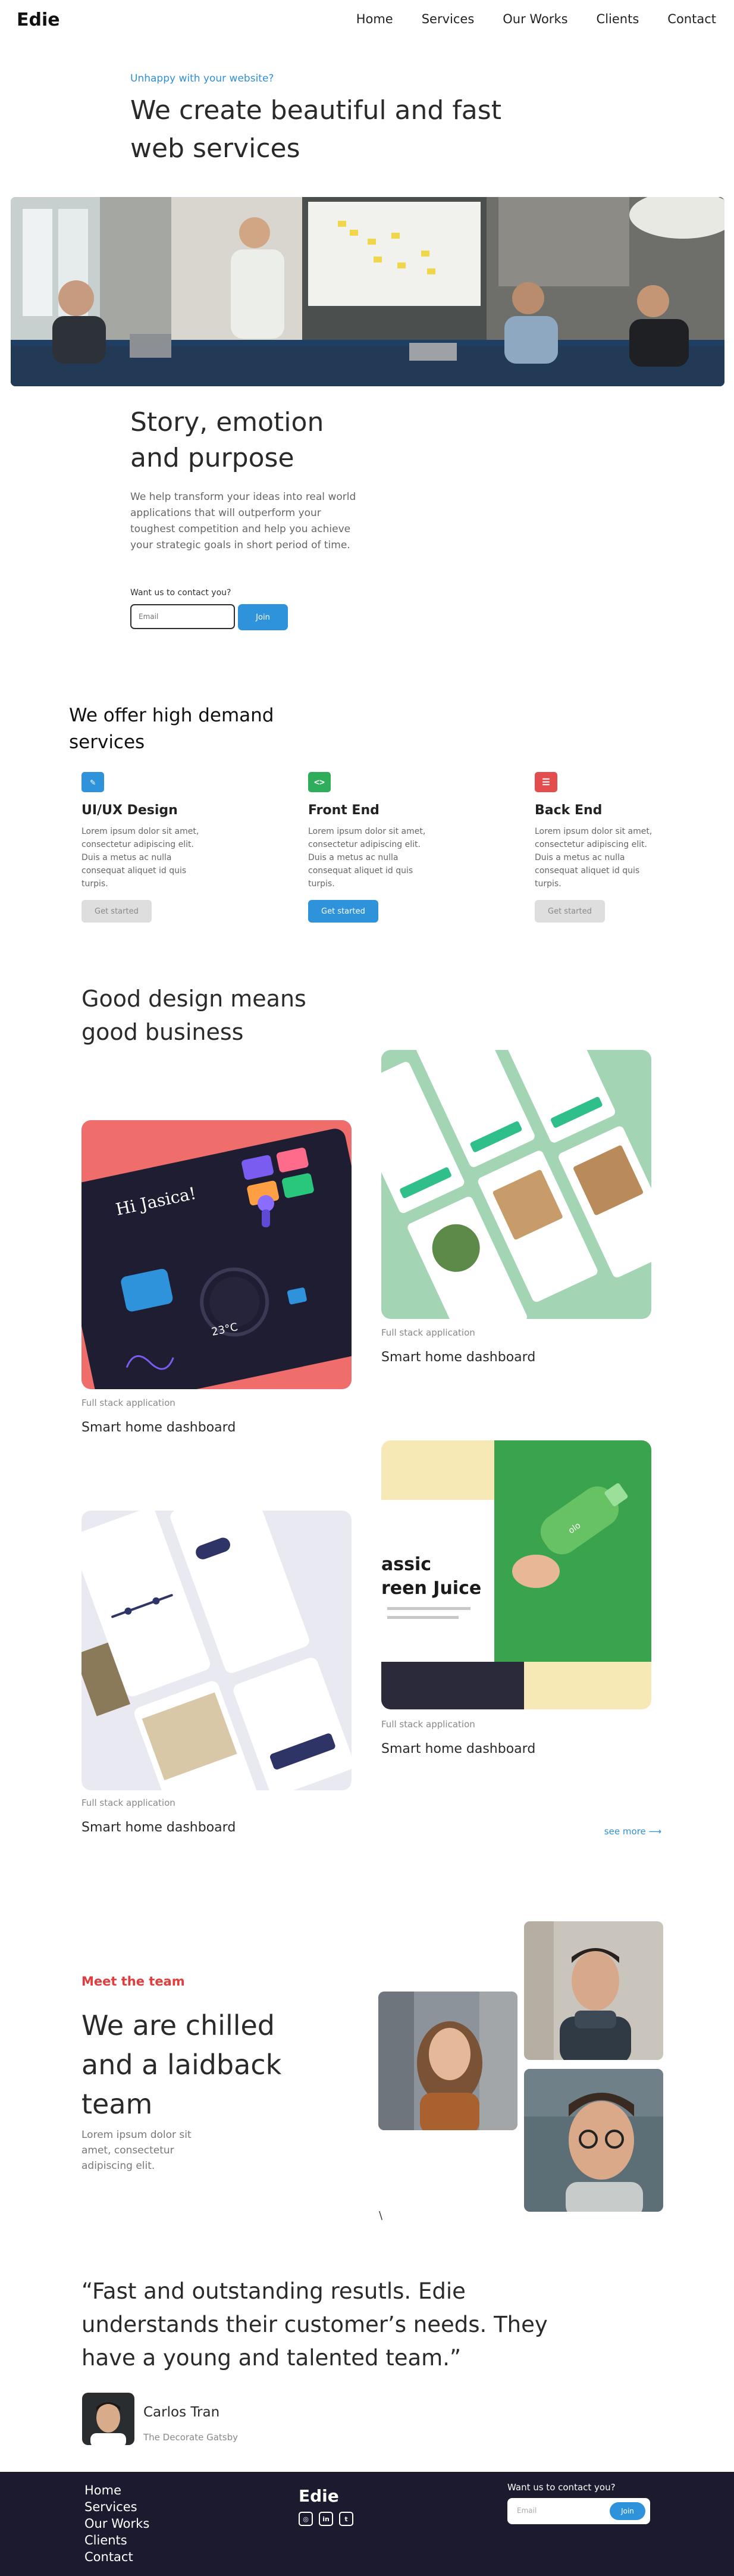  What do you see at coordinates (448, 19) in the screenshot?
I see `nav-services: Services` at bounding box center [448, 19].